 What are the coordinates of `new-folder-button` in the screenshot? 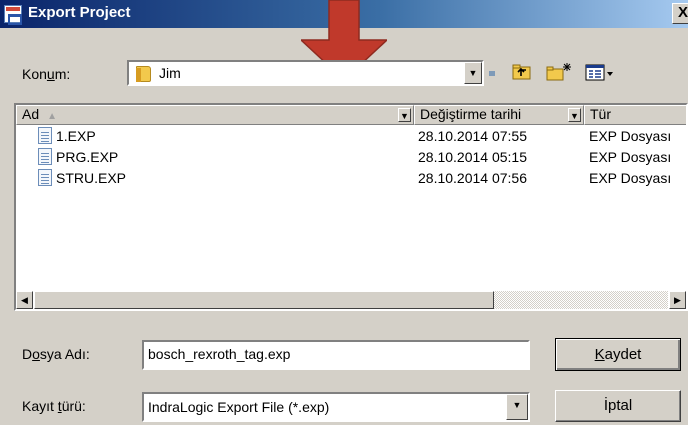 It's located at (559, 75).